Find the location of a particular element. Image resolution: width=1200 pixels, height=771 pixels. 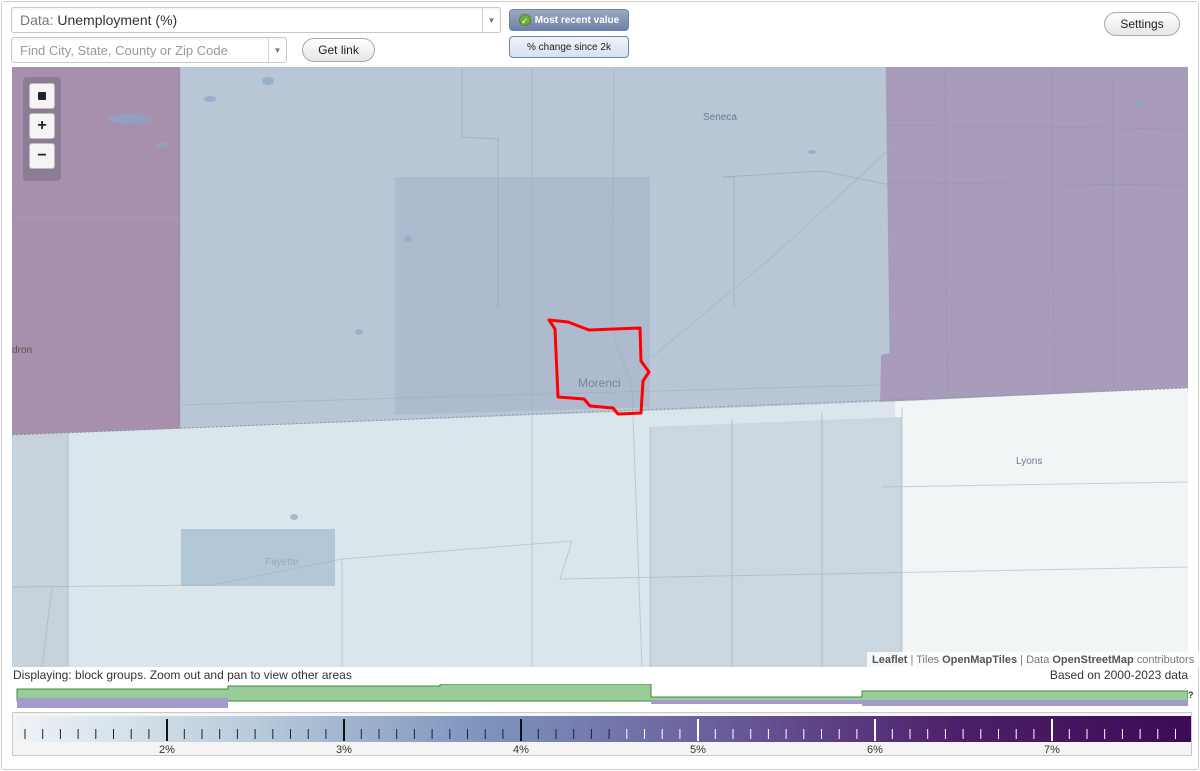

minus-icon: − is located at coordinates (42, 155).